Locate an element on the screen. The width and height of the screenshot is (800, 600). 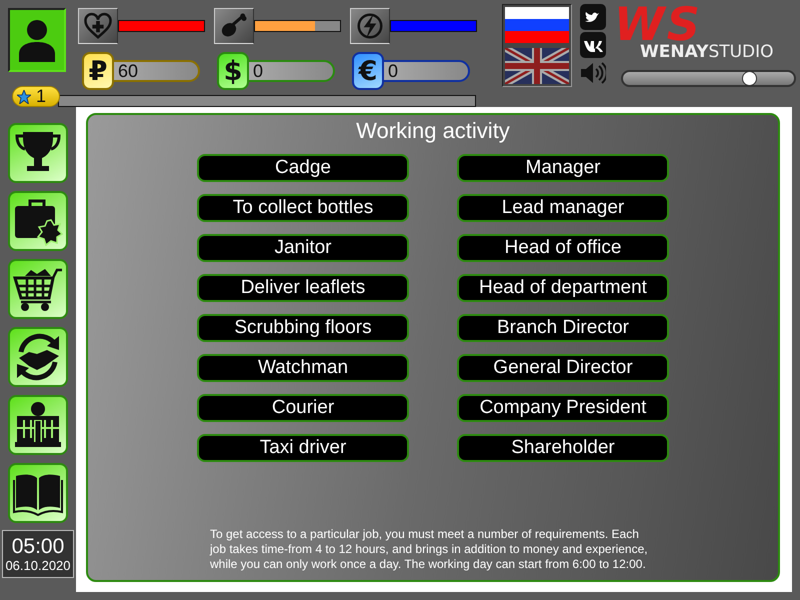
job-button: Head of office is located at coordinates (563, 248).